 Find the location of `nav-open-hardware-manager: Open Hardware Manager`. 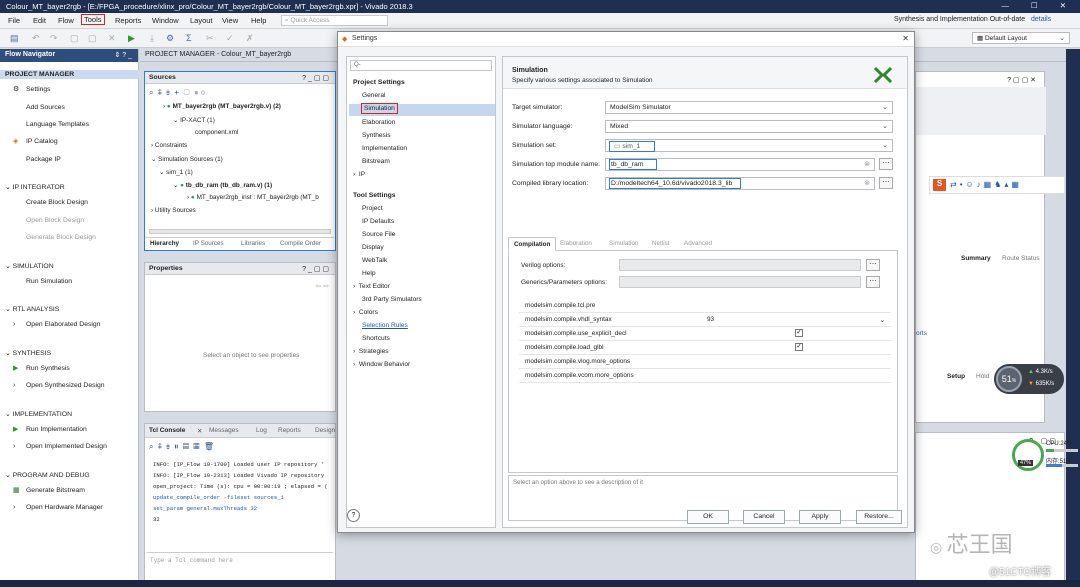

nav-open-hardware-manager: Open Hardware Manager is located at coordinates (64, 507).